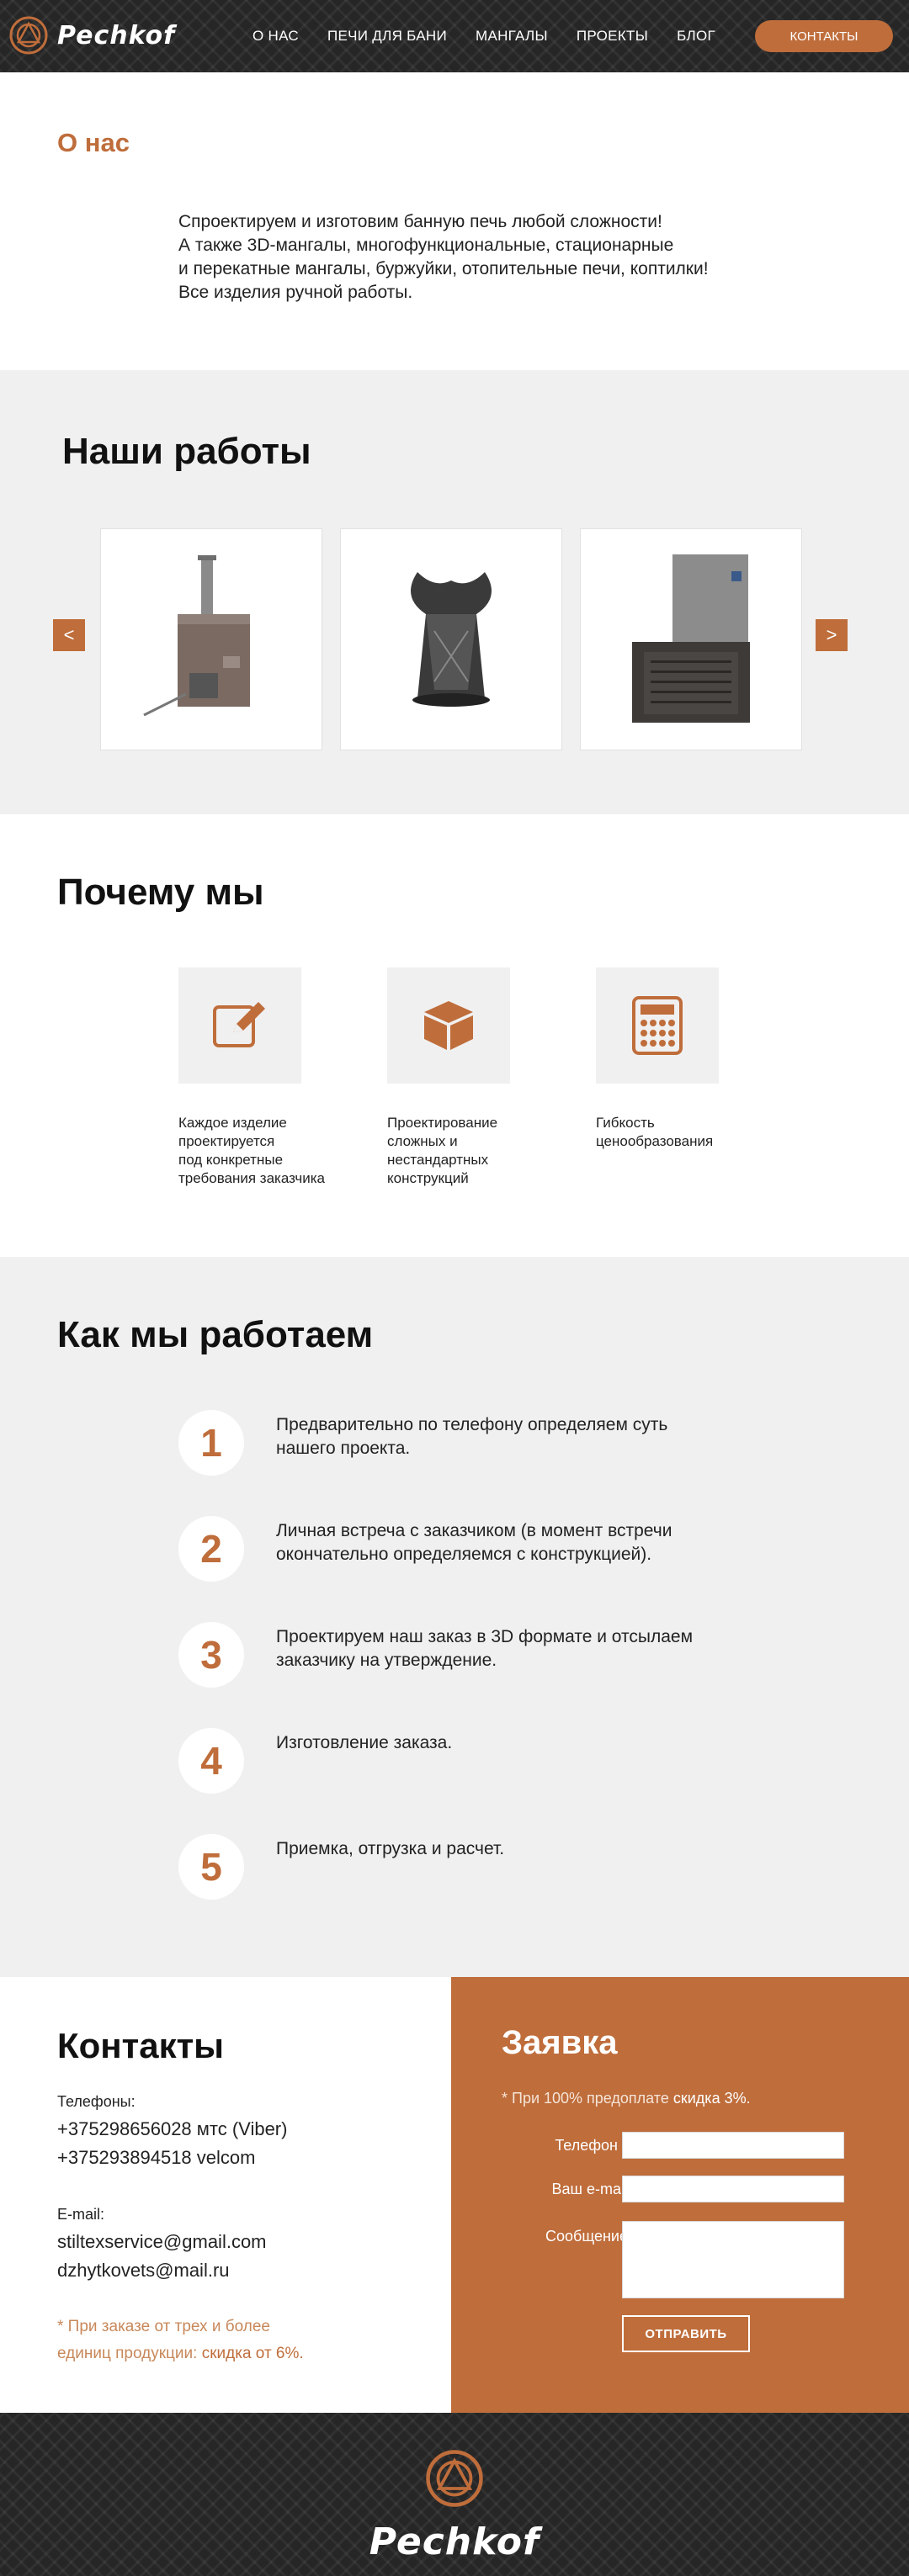 This screenshot has width=909, height=2576. I want to click on step-number: 3, so click(211, 1655).